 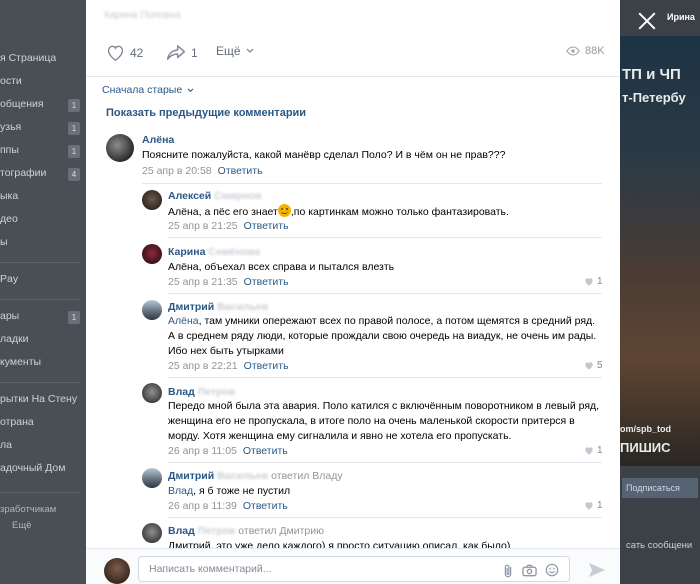 What do you see at coordinates (43, 292) in the screenshot?
I see `background-left-nav` at bounding box center [43, 292].